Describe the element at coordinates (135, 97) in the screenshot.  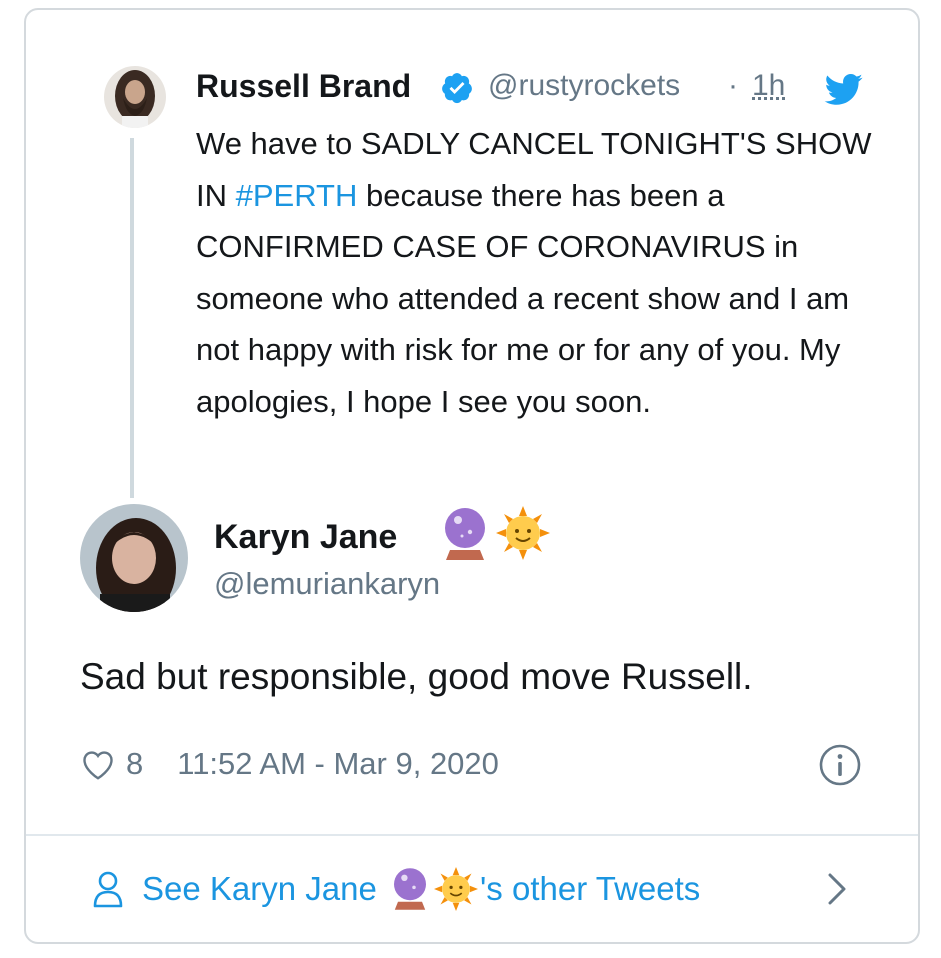
I see `russell-brand-avatar` at that location.